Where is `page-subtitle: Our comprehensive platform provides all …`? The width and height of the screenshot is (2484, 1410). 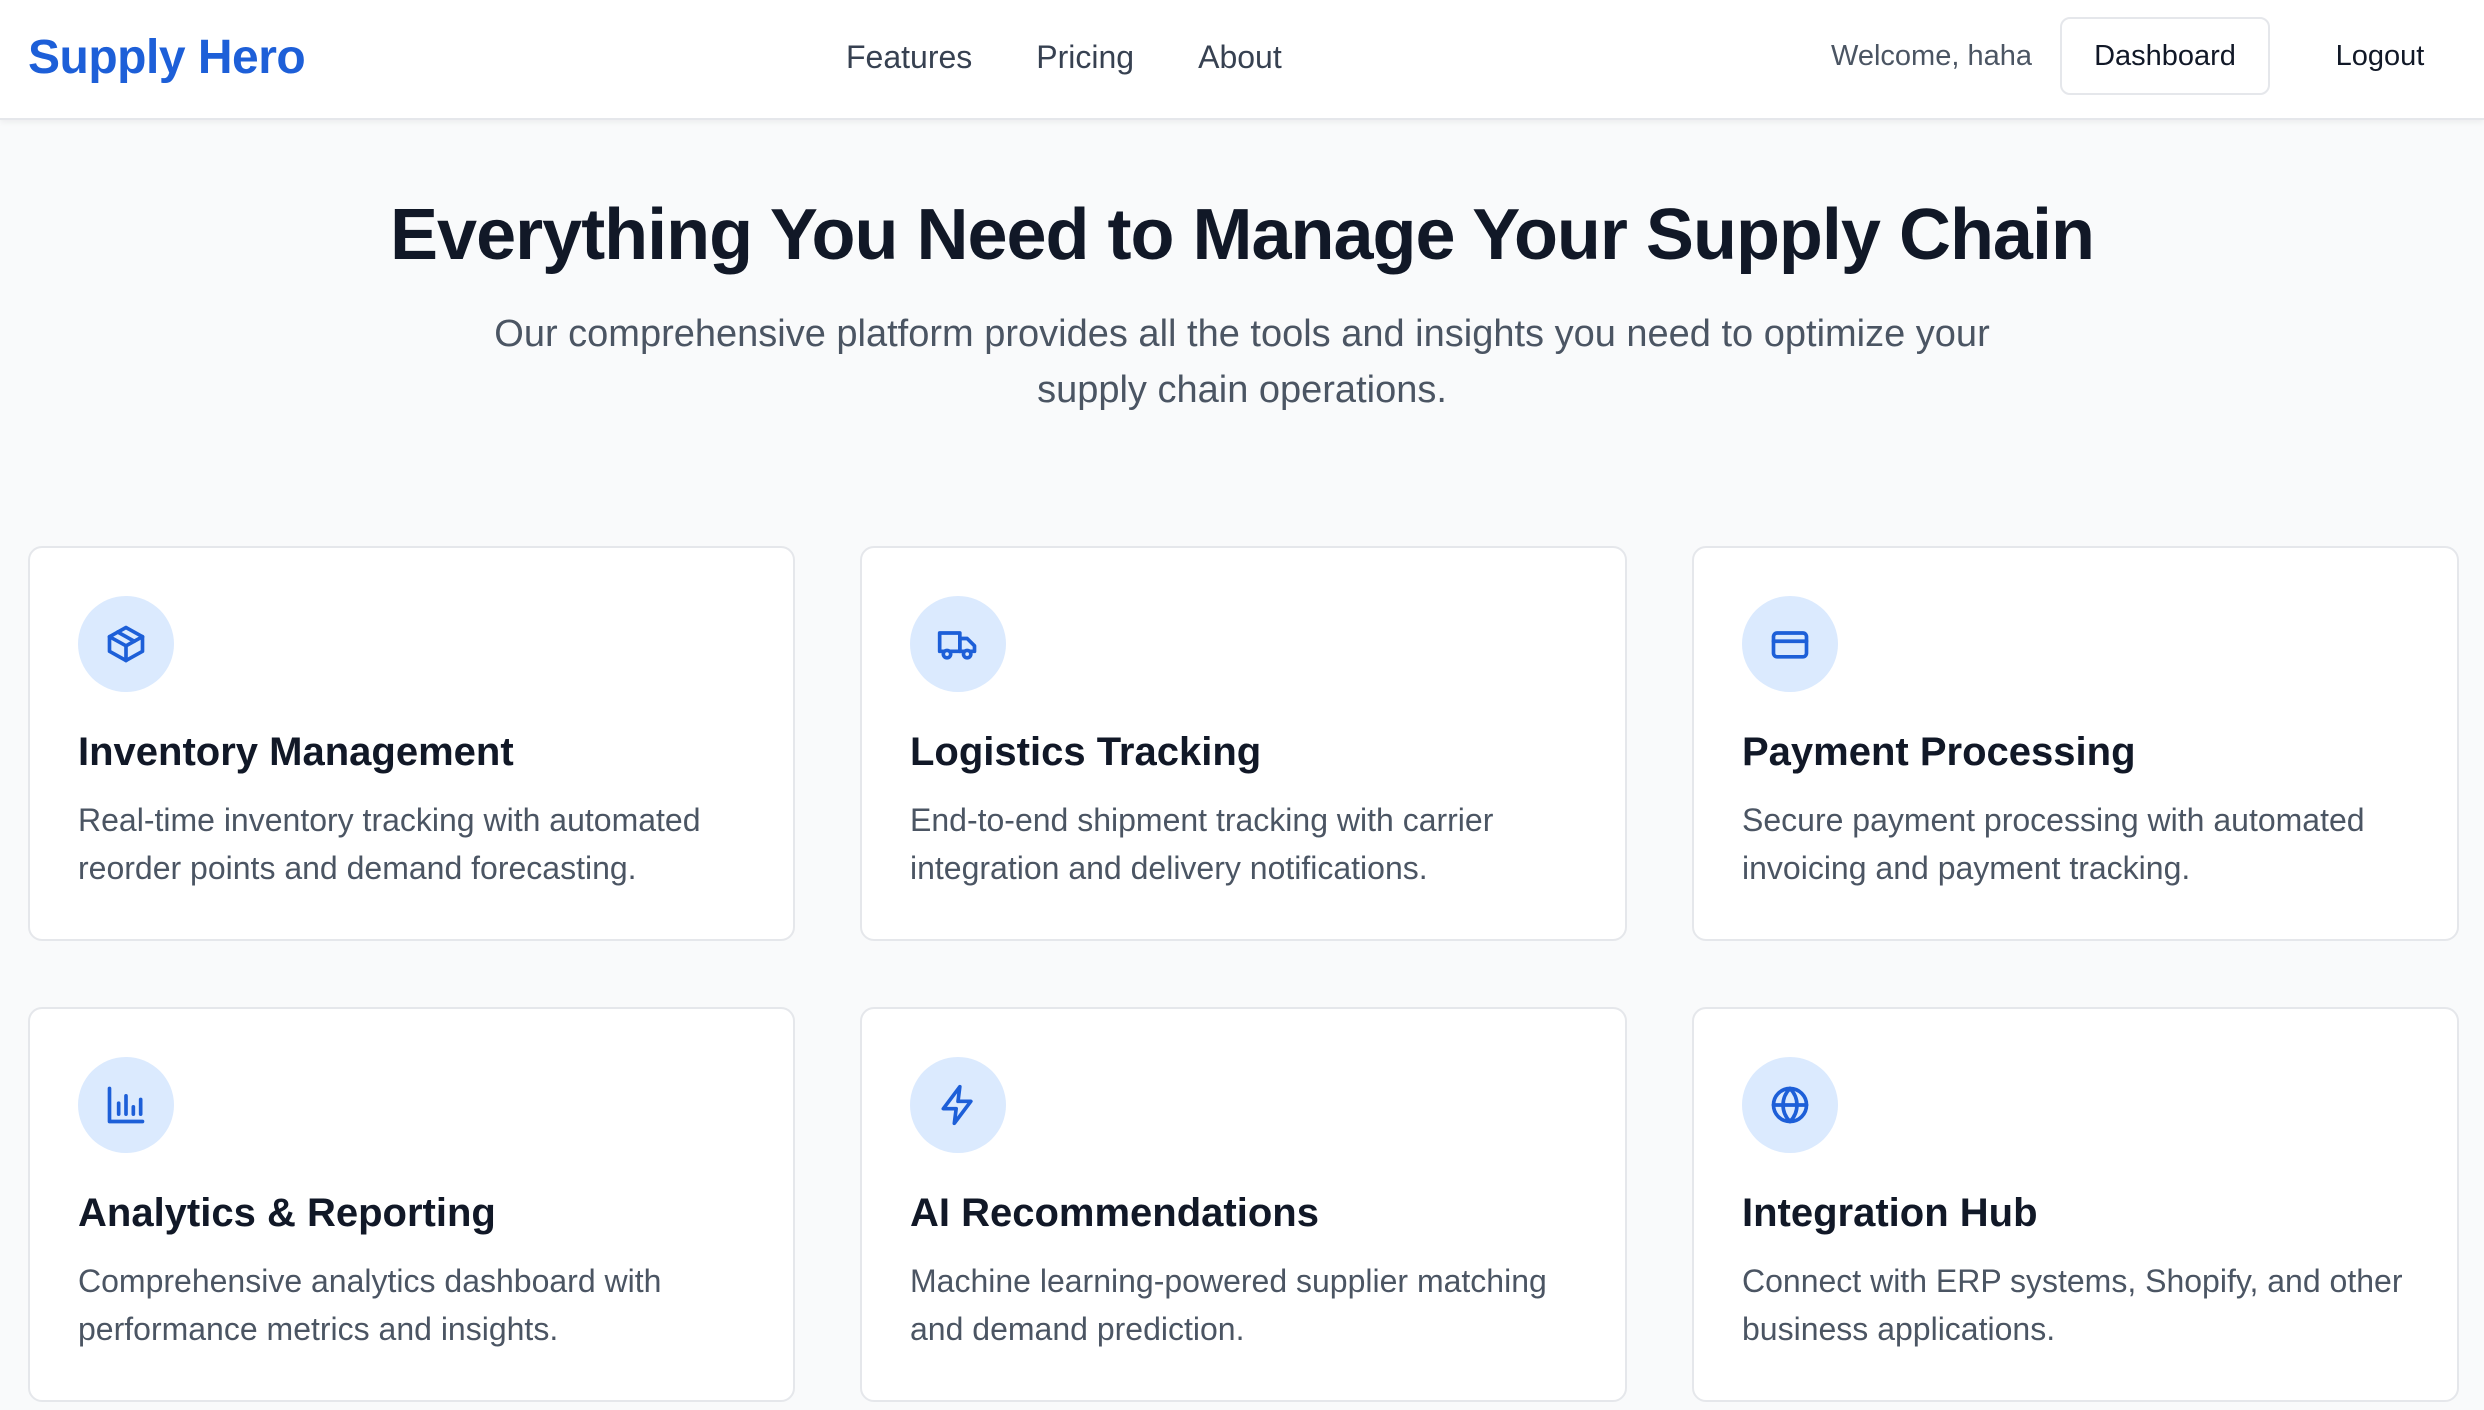
page-subtitle: Our comprehensive platform provides all … is located at coordinates (1242, 362).